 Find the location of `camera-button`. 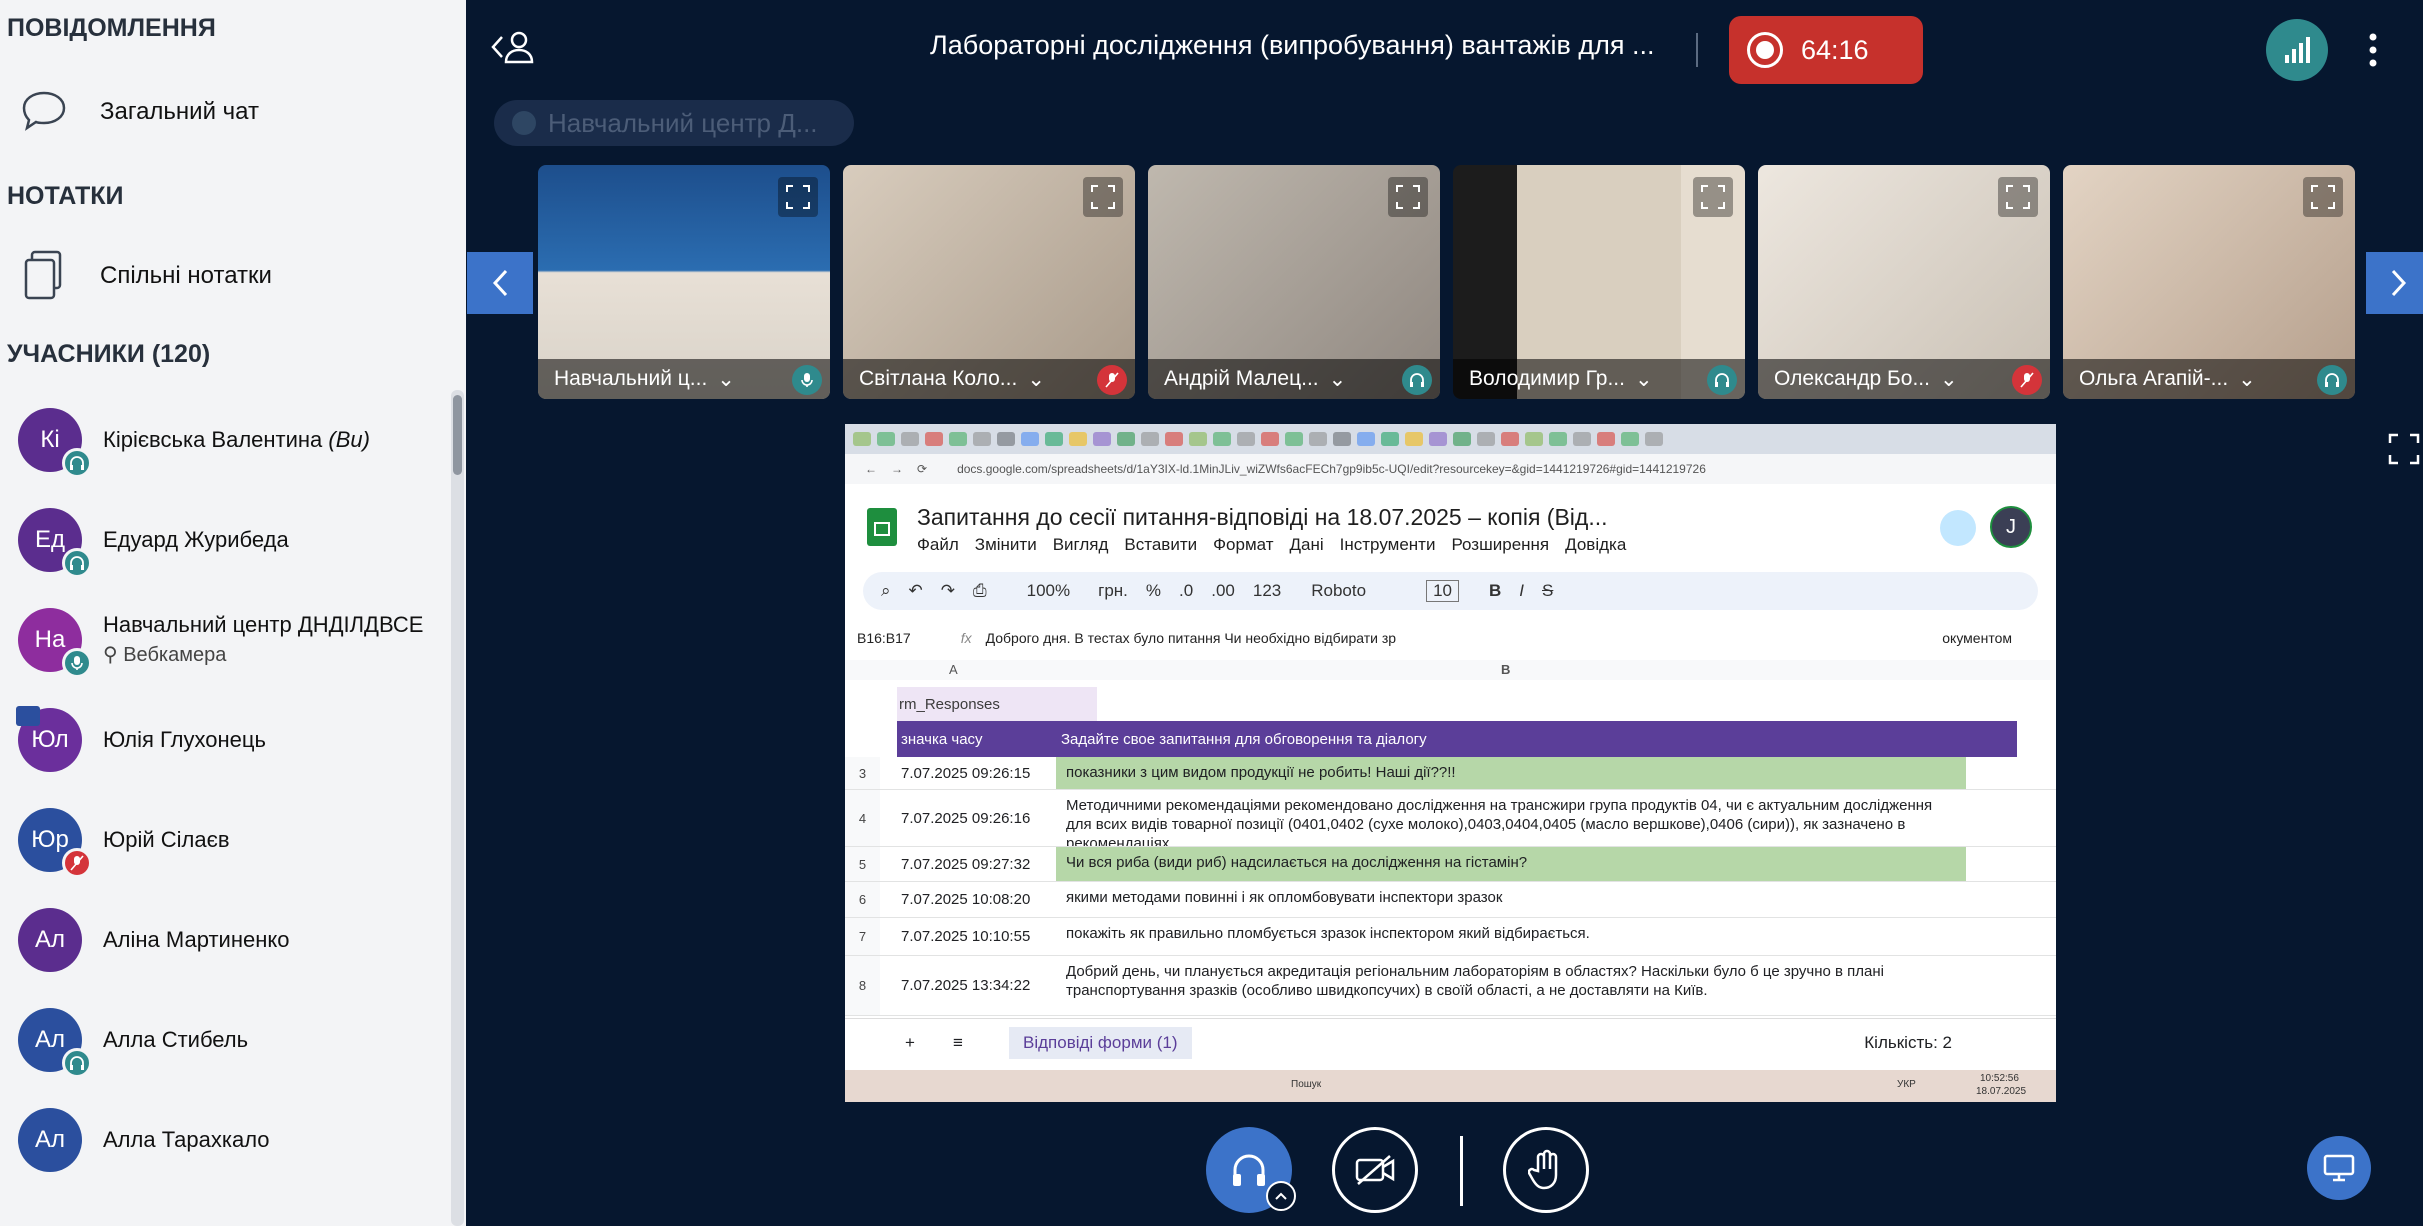

camera-button is located at coordinates (1375, 1170).